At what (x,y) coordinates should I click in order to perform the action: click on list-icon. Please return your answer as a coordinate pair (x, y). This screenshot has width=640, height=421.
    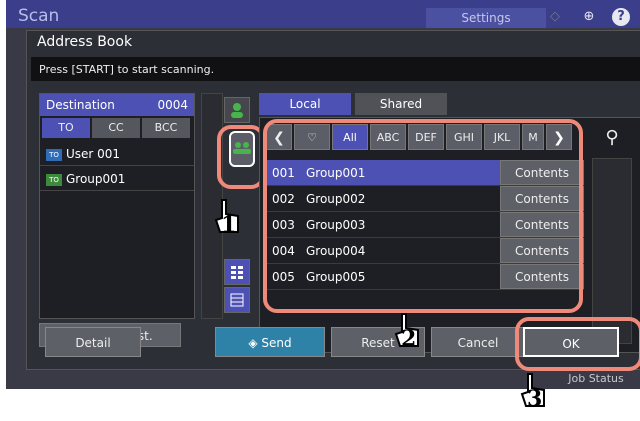
    Looking at the image, I should click on (237, 300).